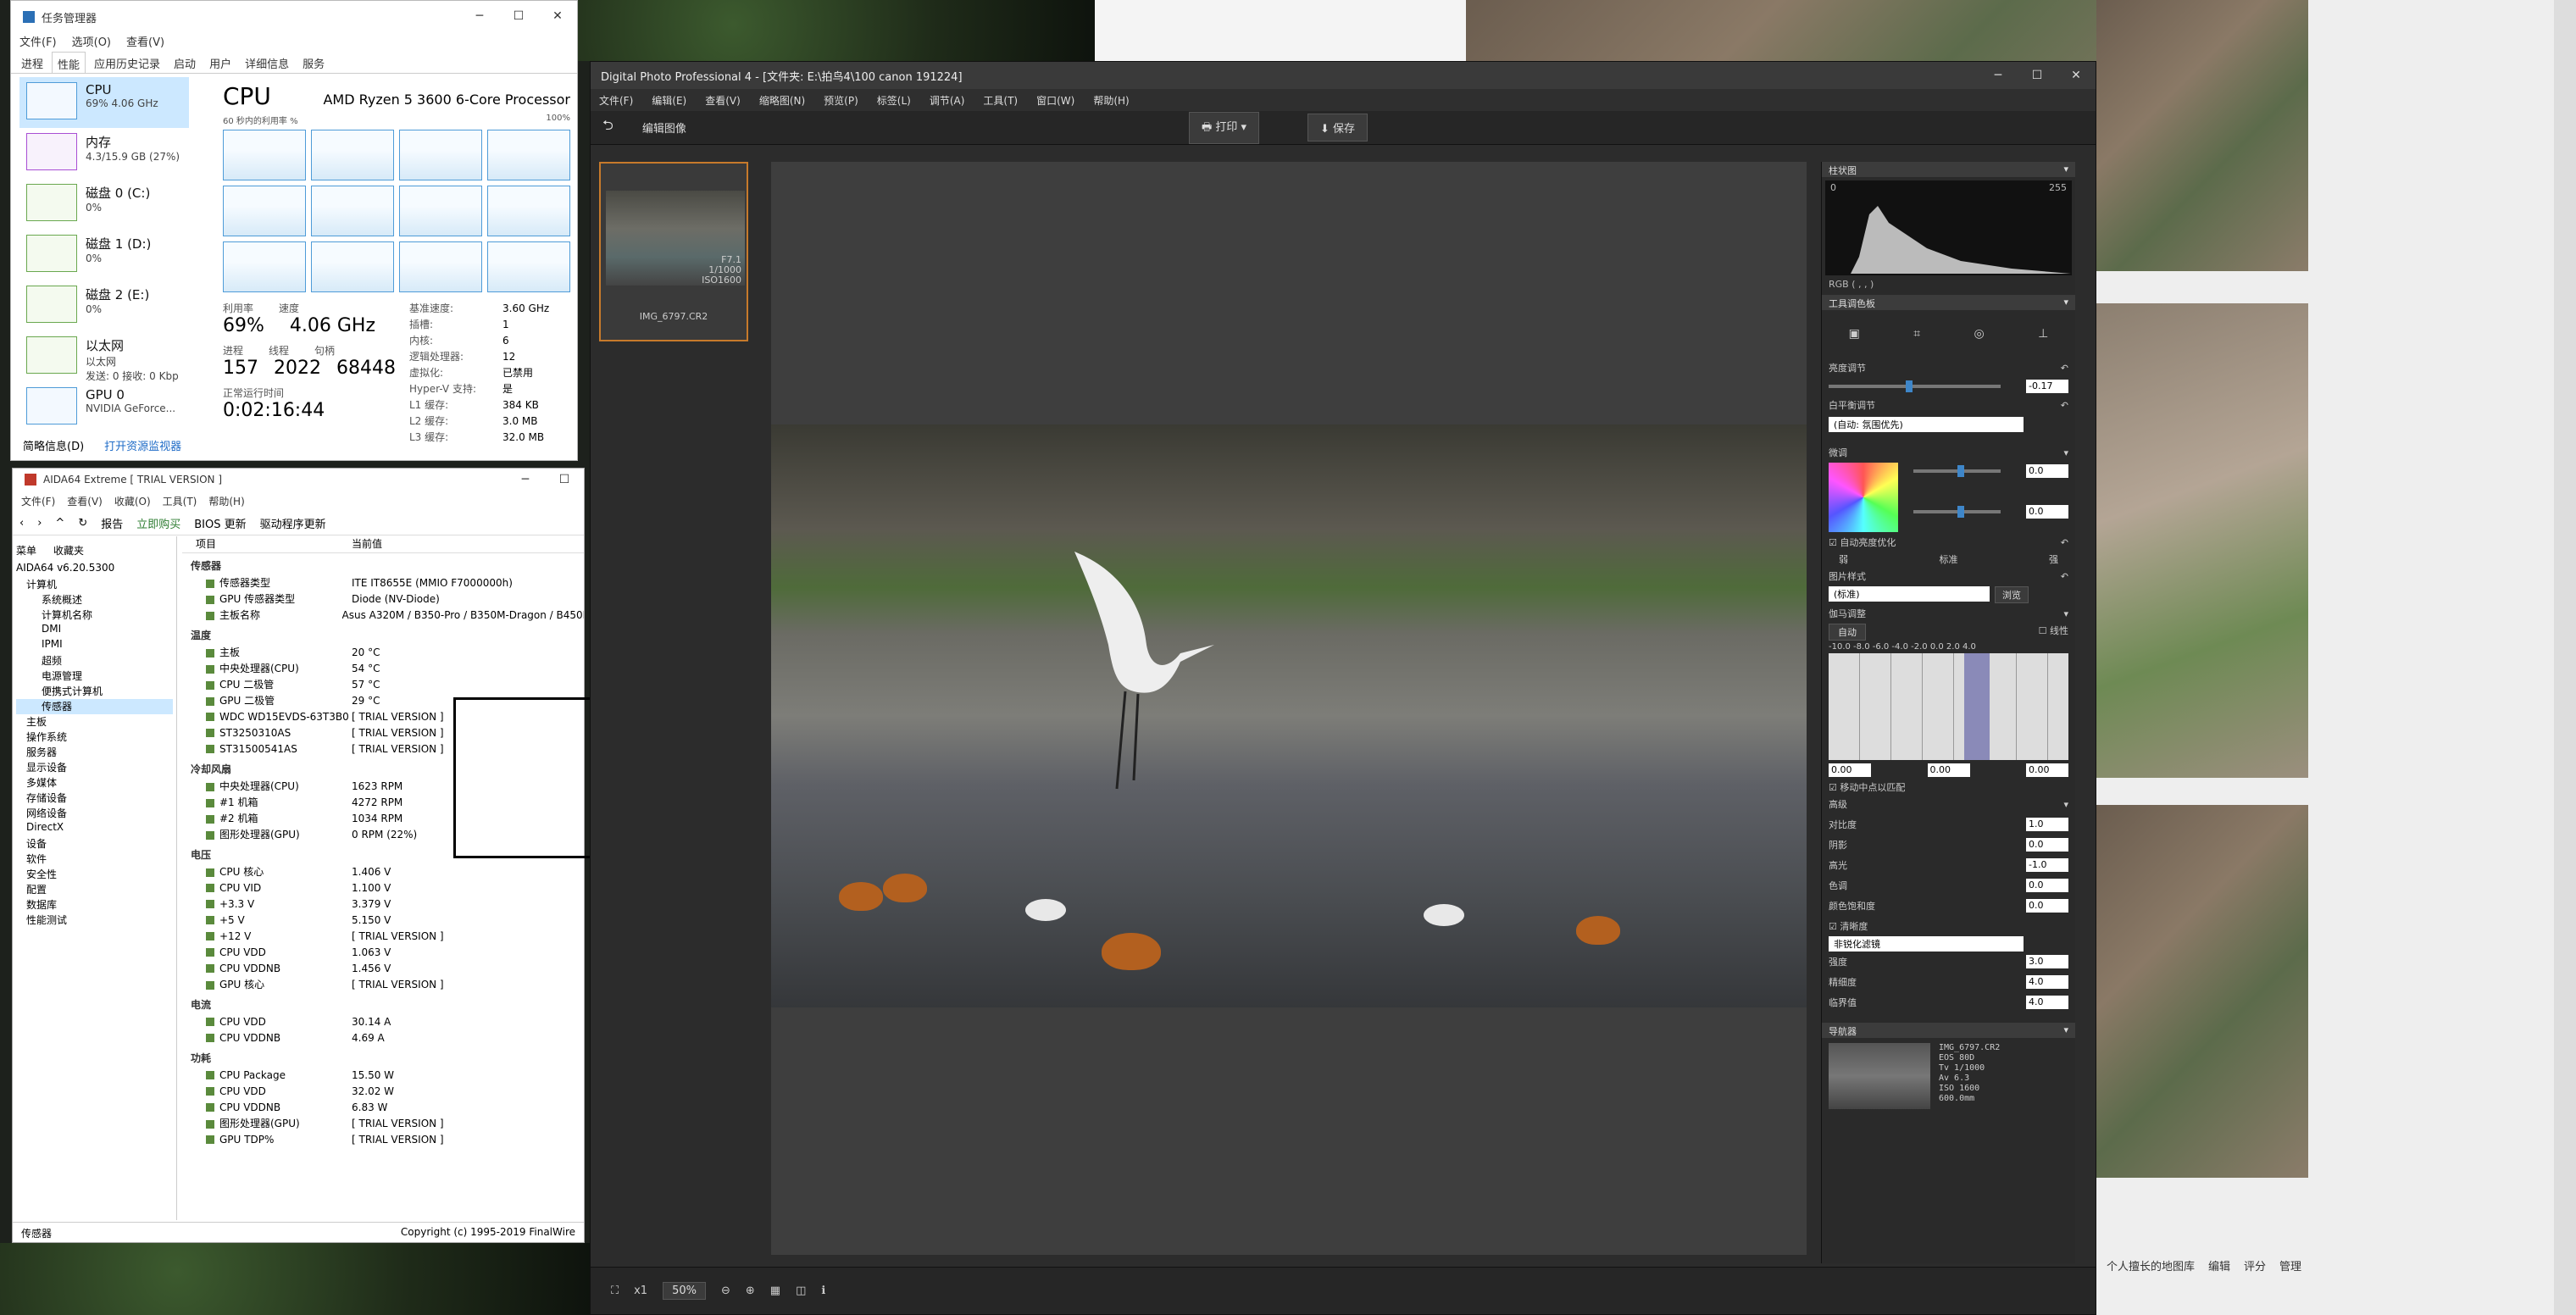  Describe the element at coordinates (2290, 1265) in the screenshot. I see `gallery-label-4: 管理` at that location.